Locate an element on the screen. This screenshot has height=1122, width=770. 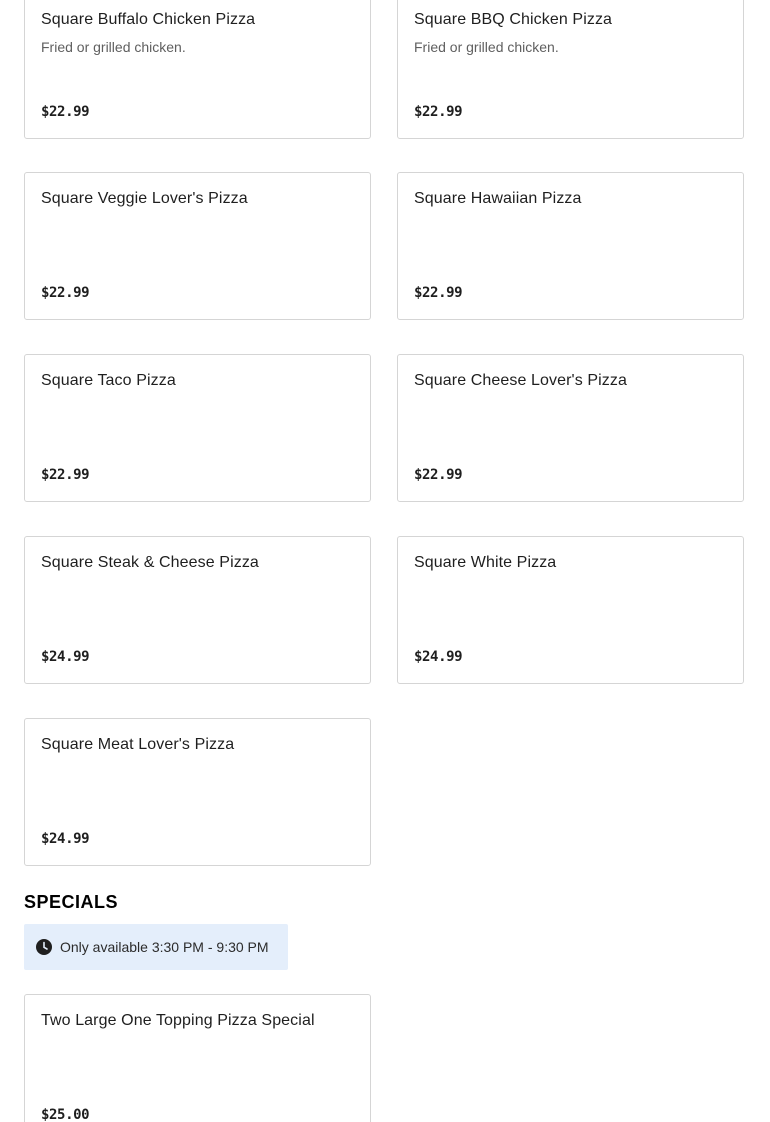
menu-item-name: Square Cheese Lover's Pizza is located at coordinates (520, 380).